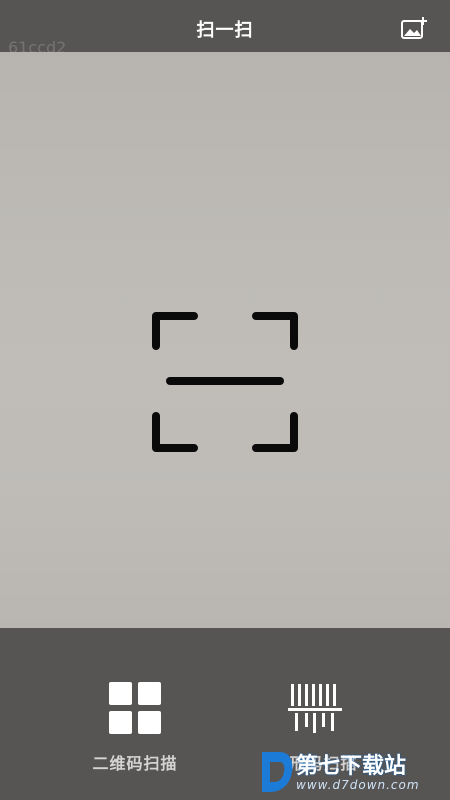  Describe the element at coordinates (351, 766) in the screenshot. I see `site-logo-brand: 第七下载站` at that location.